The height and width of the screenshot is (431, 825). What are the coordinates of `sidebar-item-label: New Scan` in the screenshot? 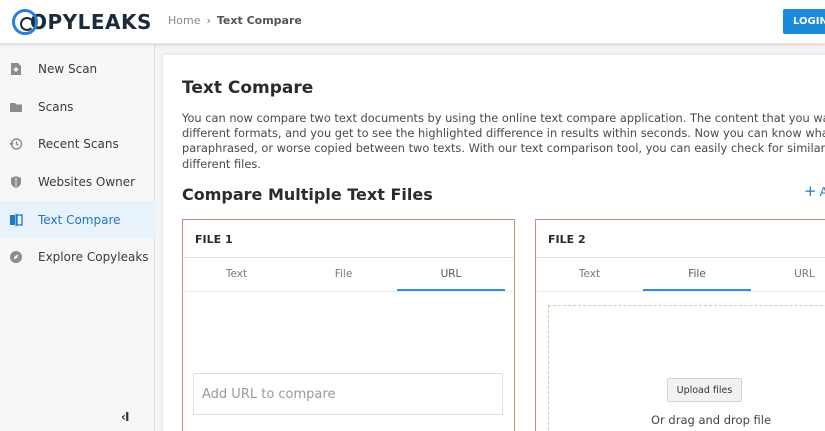 It's located at (68, 68).